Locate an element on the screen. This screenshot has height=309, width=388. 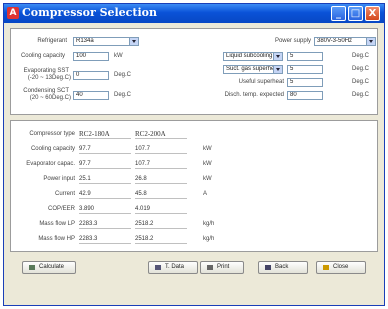
result-unit: A is located at coordinates (205, 194).